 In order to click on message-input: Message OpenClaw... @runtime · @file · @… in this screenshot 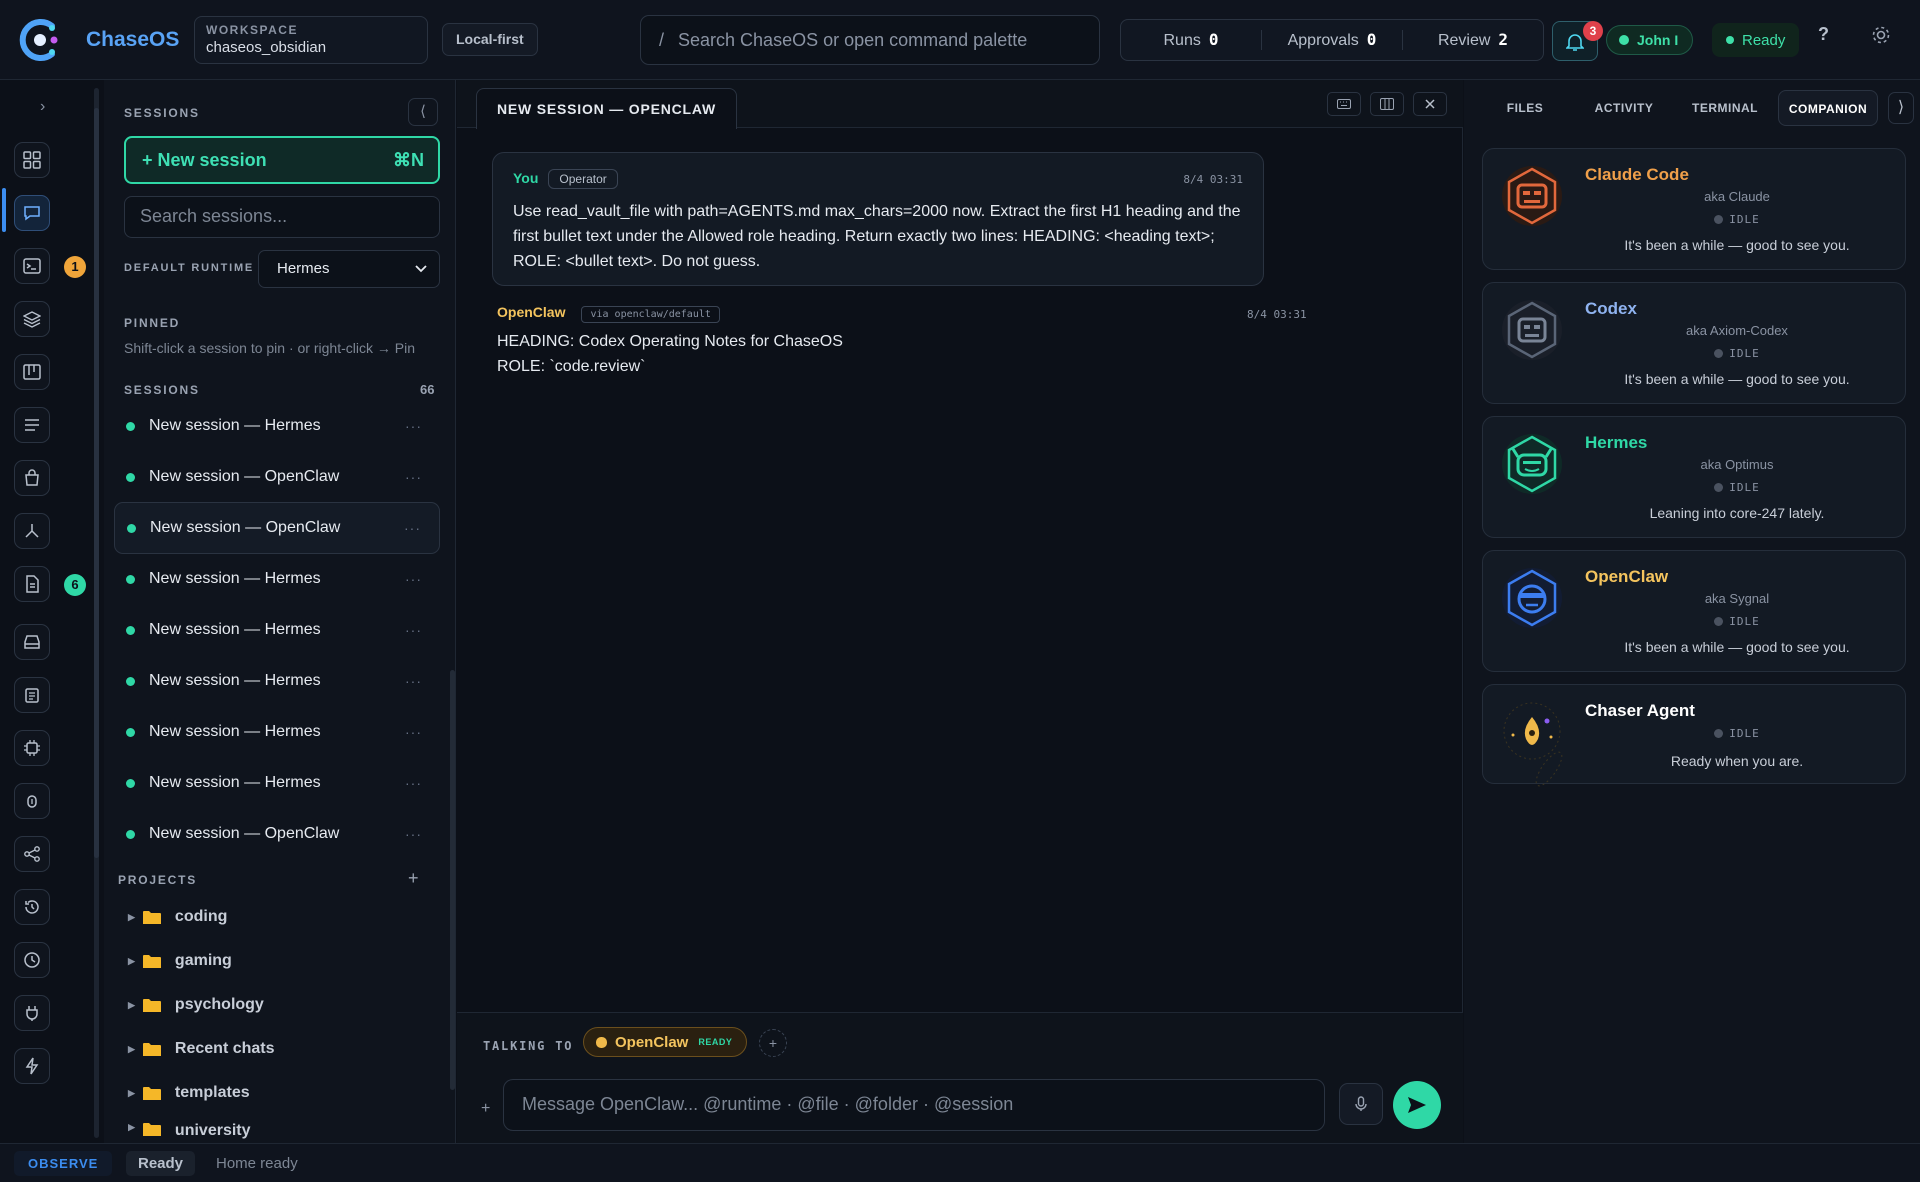, I will do `click(914, 1105)`.